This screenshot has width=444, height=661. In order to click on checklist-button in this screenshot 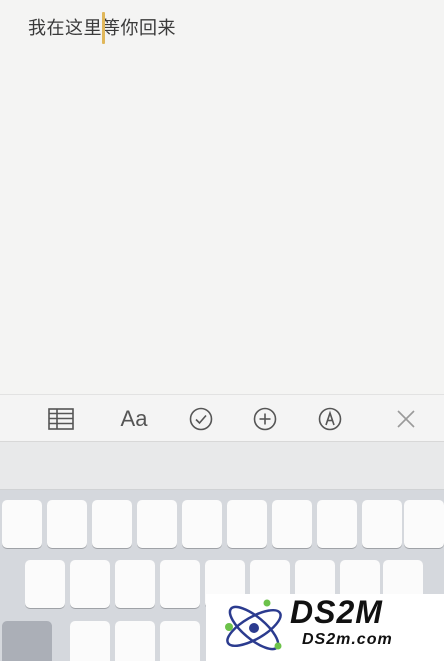, I will do `click(201, 419)`.